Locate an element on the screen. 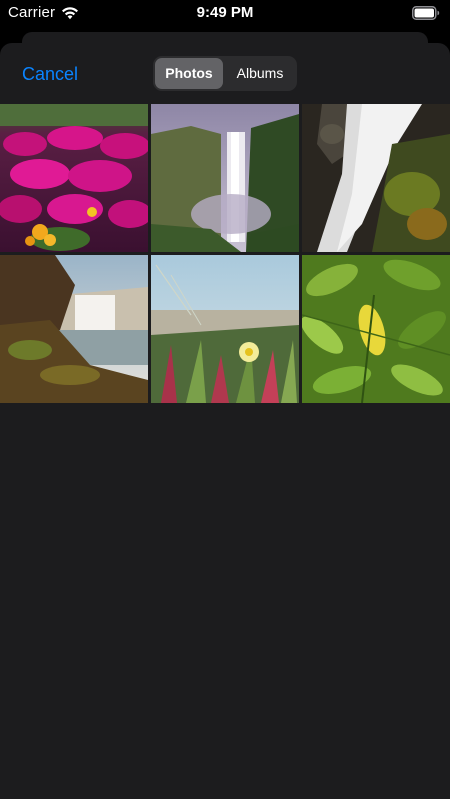 Image resolution: width=450 pixels, height=799 pixels. photo-mossy-waterfall-image is located at coordinates (376, 178).